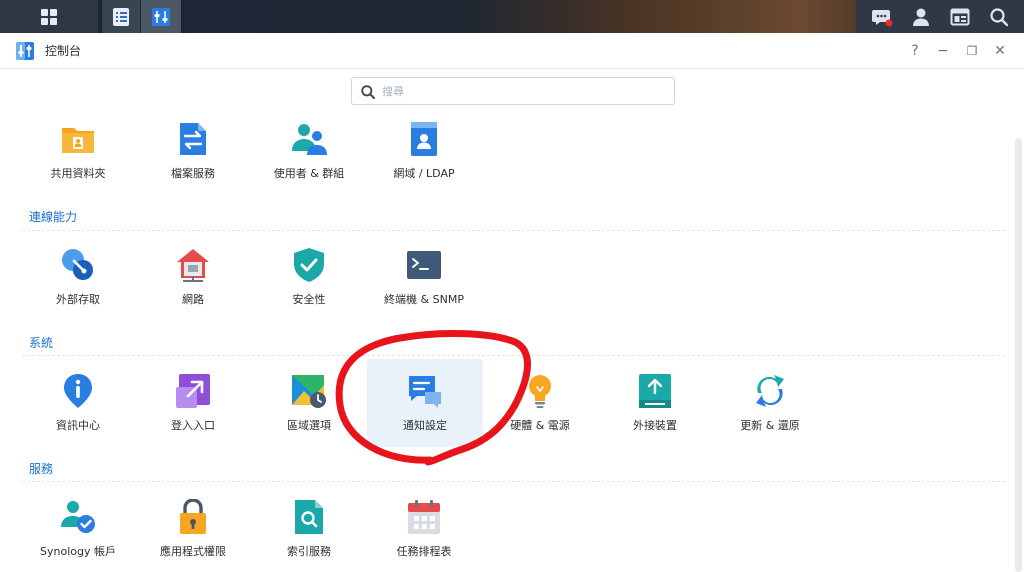 The image size is (1024, 572). I want to click on taskbar-app-control-panel, so click(161, 16).